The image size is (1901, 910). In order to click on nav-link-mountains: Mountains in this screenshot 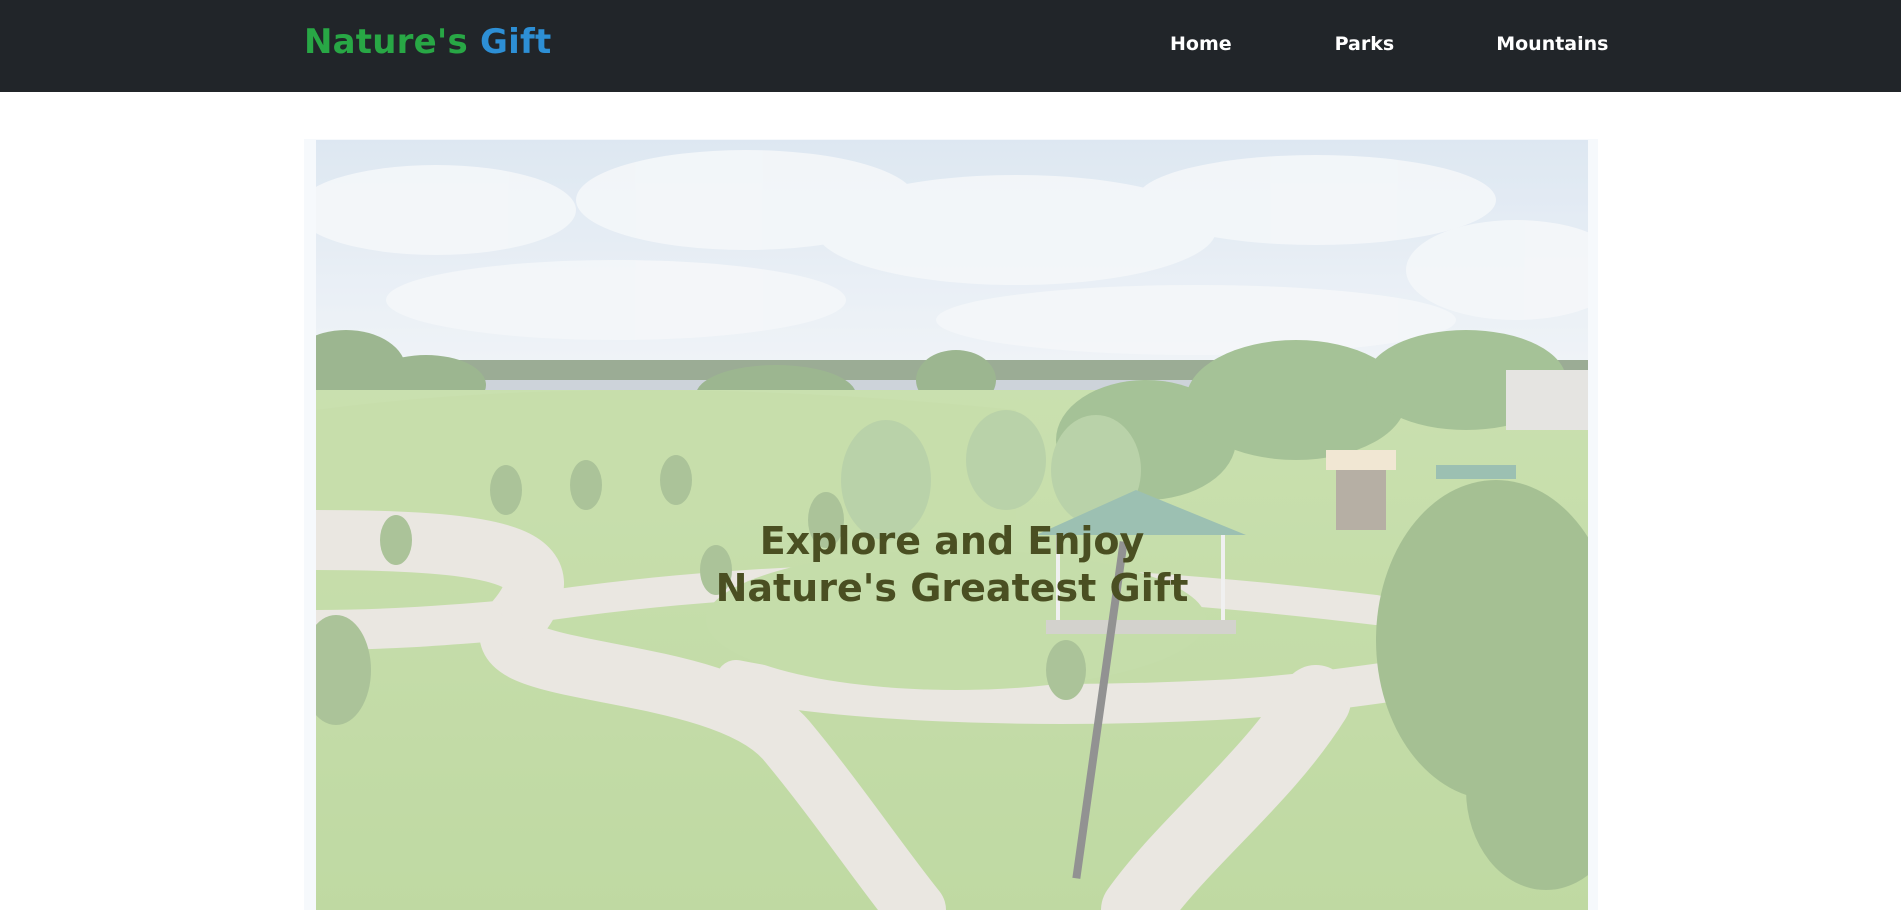, I will do `click(1552, 44)`.